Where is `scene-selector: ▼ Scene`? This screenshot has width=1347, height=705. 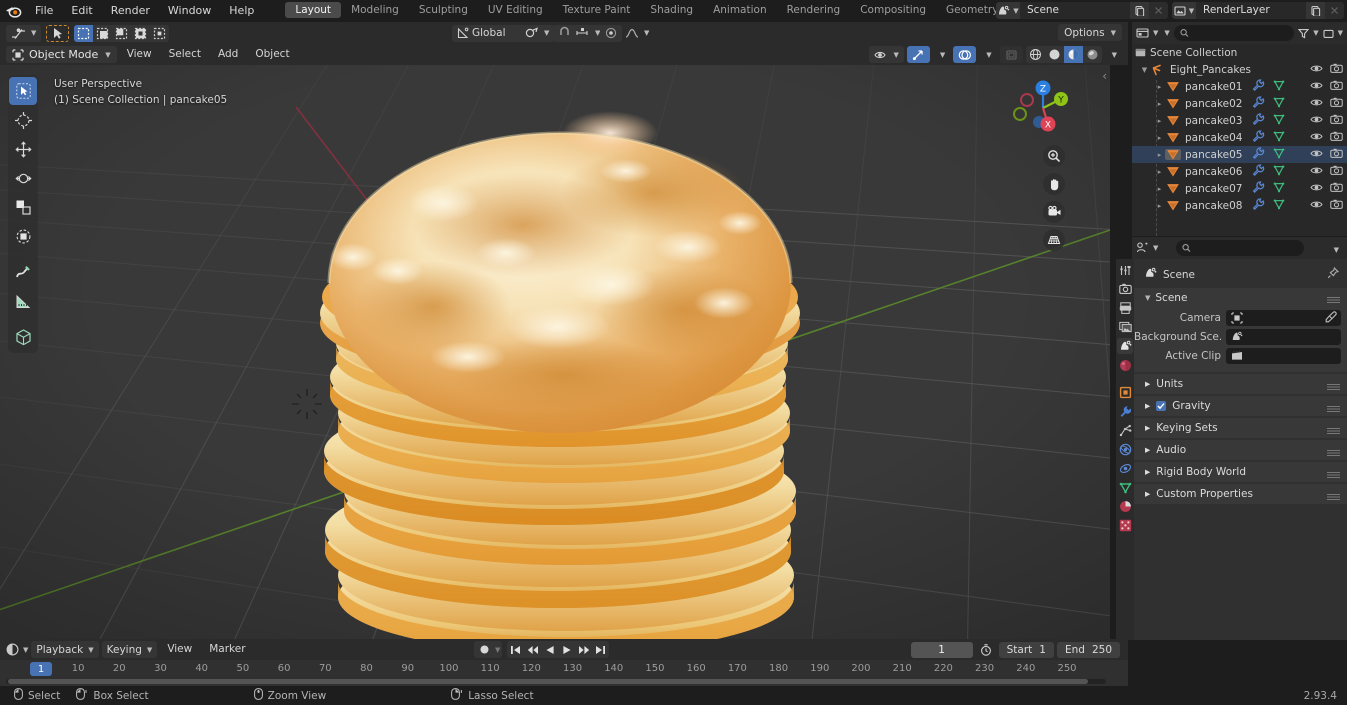
scene-selector: ▼ Scene is located at coordinates (1082, 10).